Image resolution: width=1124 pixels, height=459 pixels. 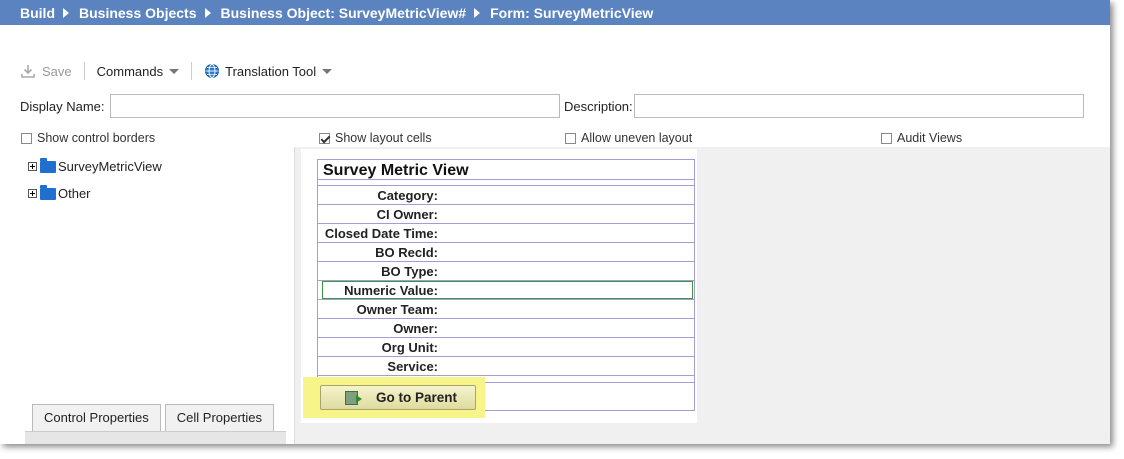 I want to click on breadcrumb-label: Business Objects, so click(x=138, y=13).